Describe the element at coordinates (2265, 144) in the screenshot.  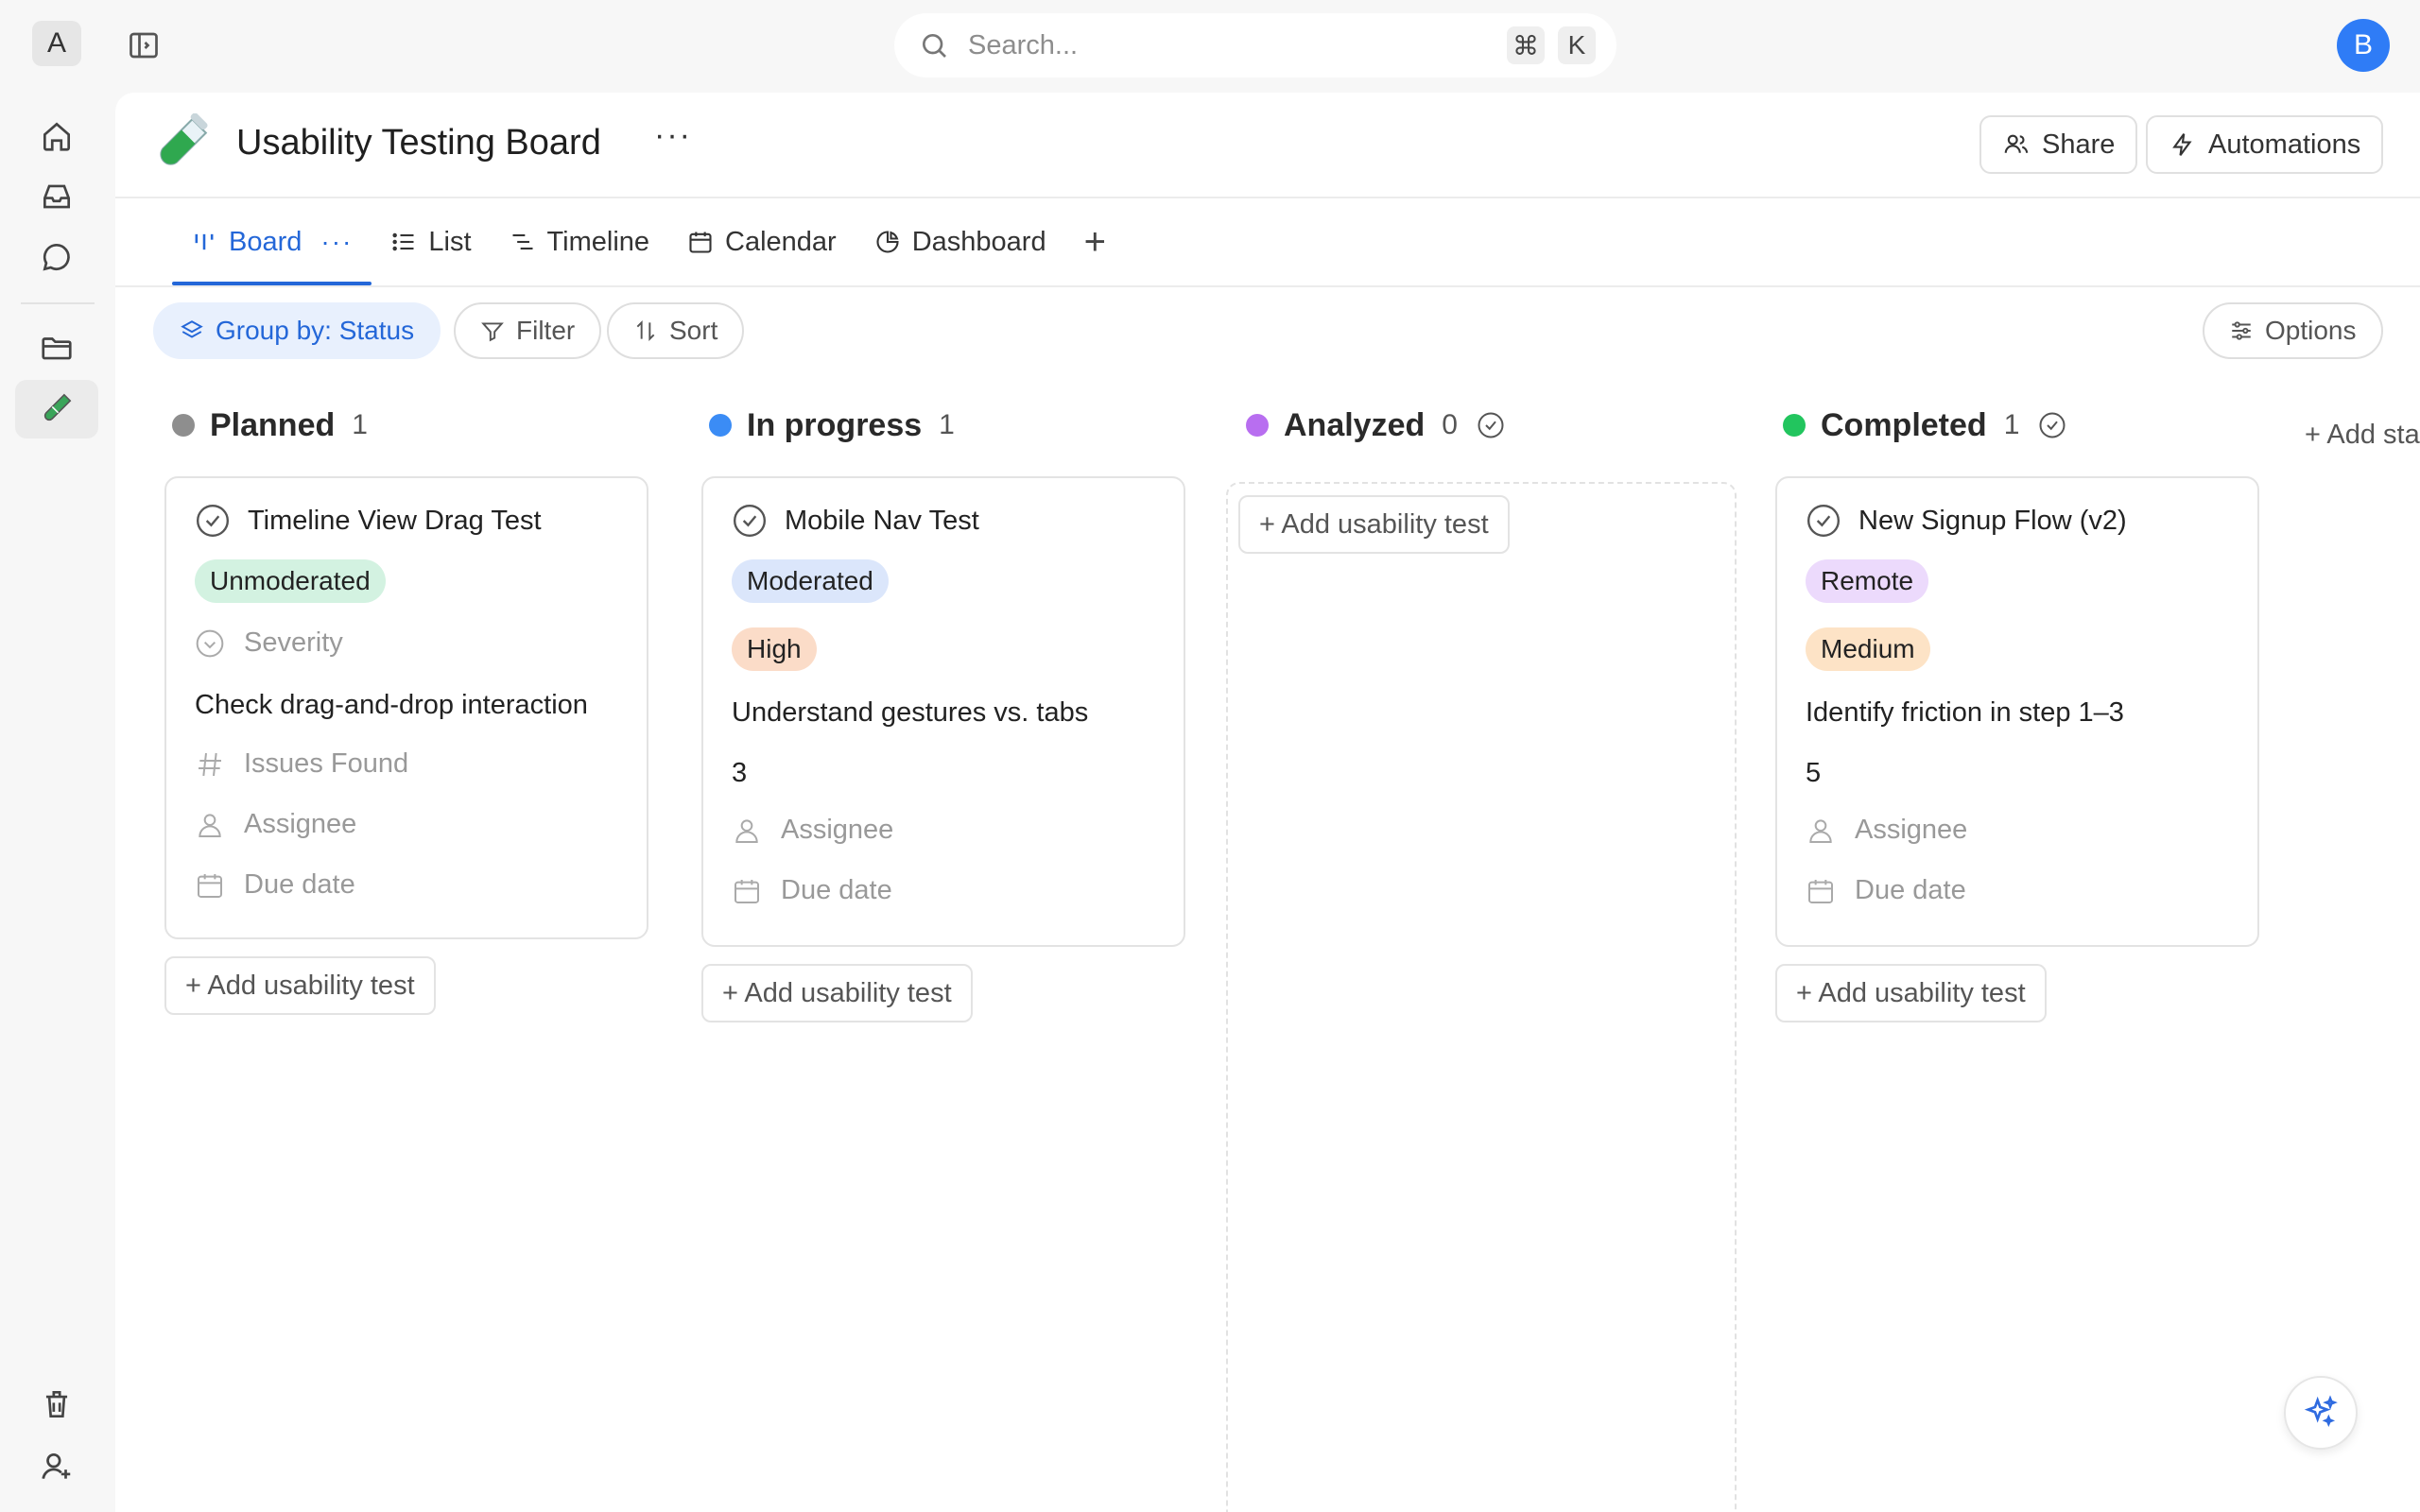
I see `automations-button: Automations` at that location.